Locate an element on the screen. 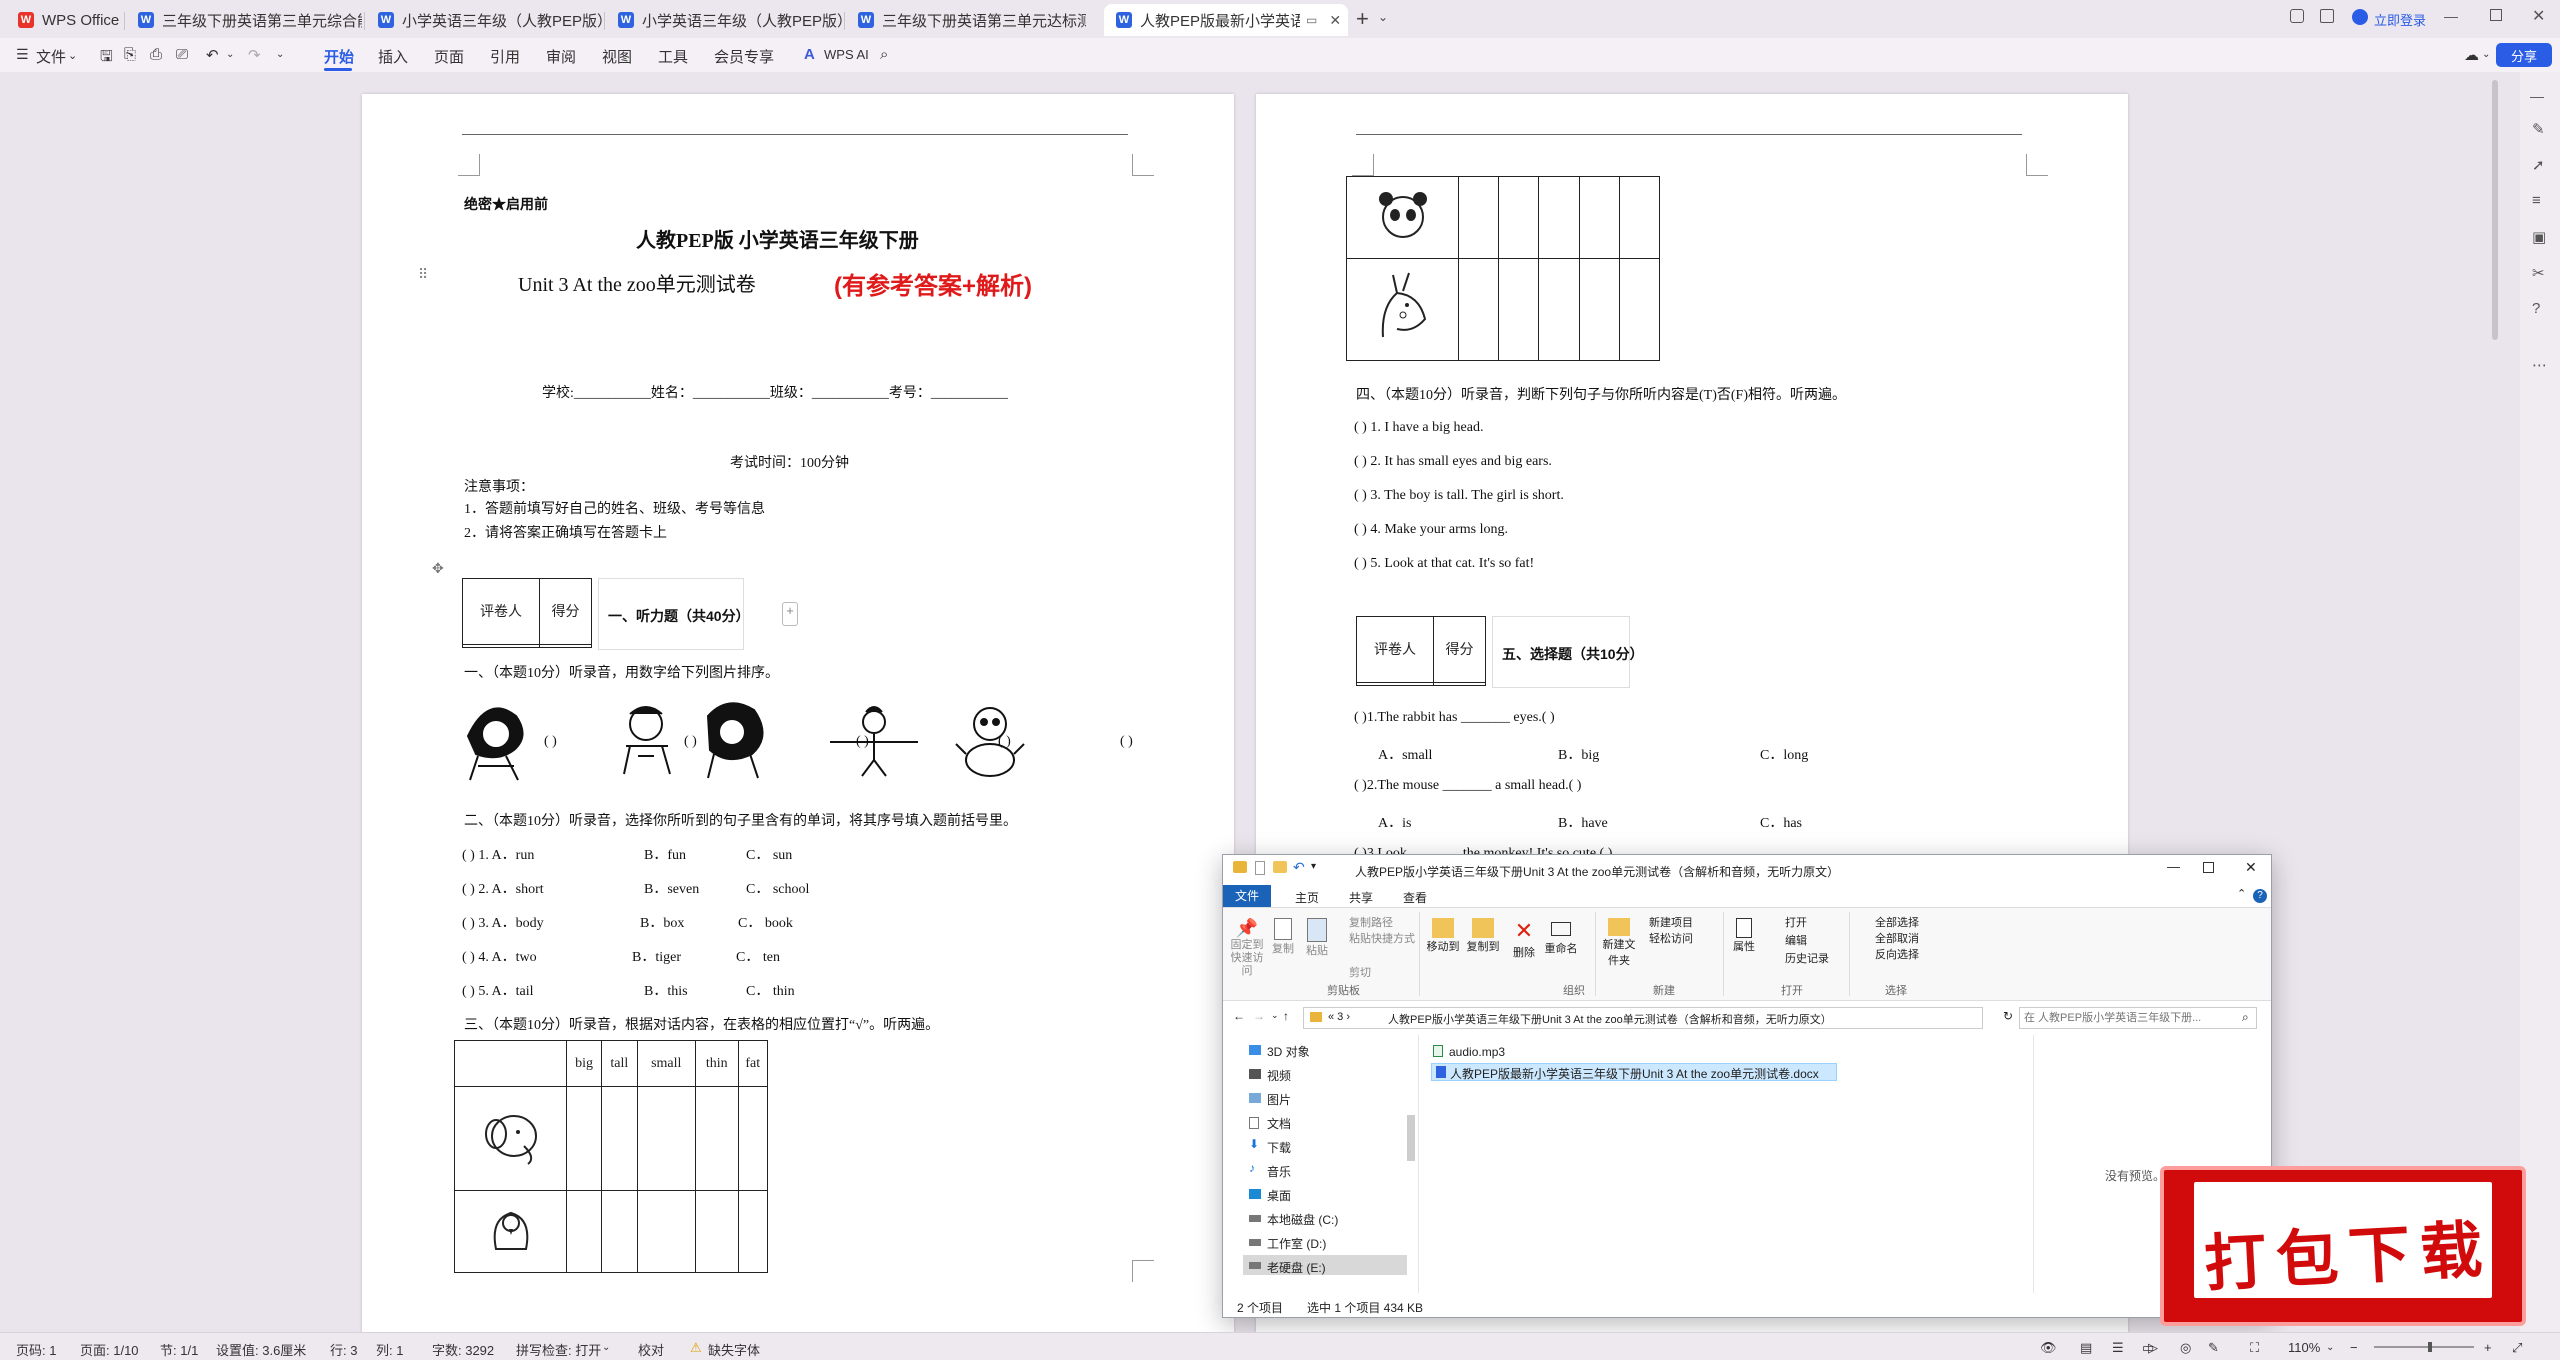 The image size is (2560, 1360). hamburger-icon: ☰ is located at coordinates (22, 54).